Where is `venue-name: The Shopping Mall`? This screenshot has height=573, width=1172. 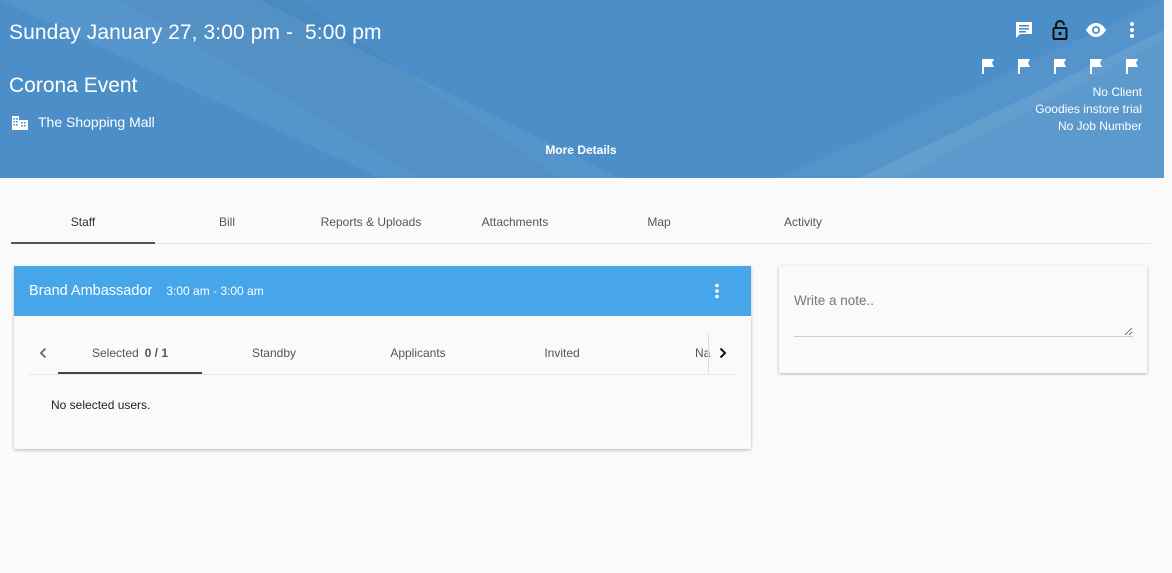 venue-name: The Shopping Mall is located at coordinates (96, 121).